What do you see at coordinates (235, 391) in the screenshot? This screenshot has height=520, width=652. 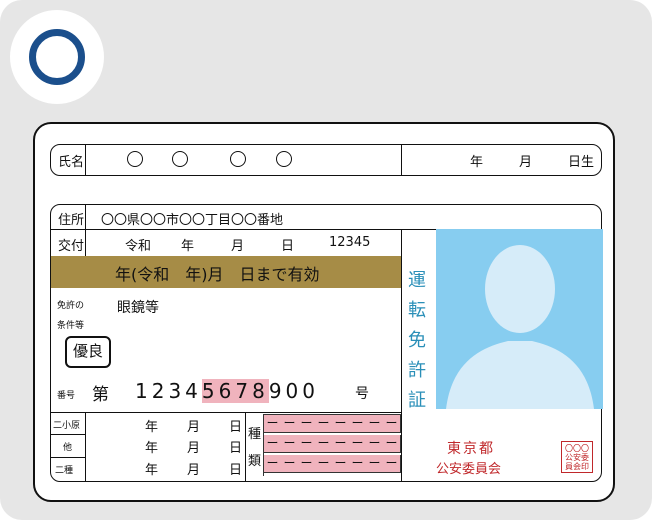 I see `number-highlight: 5678` at bounding box center [235, 391].